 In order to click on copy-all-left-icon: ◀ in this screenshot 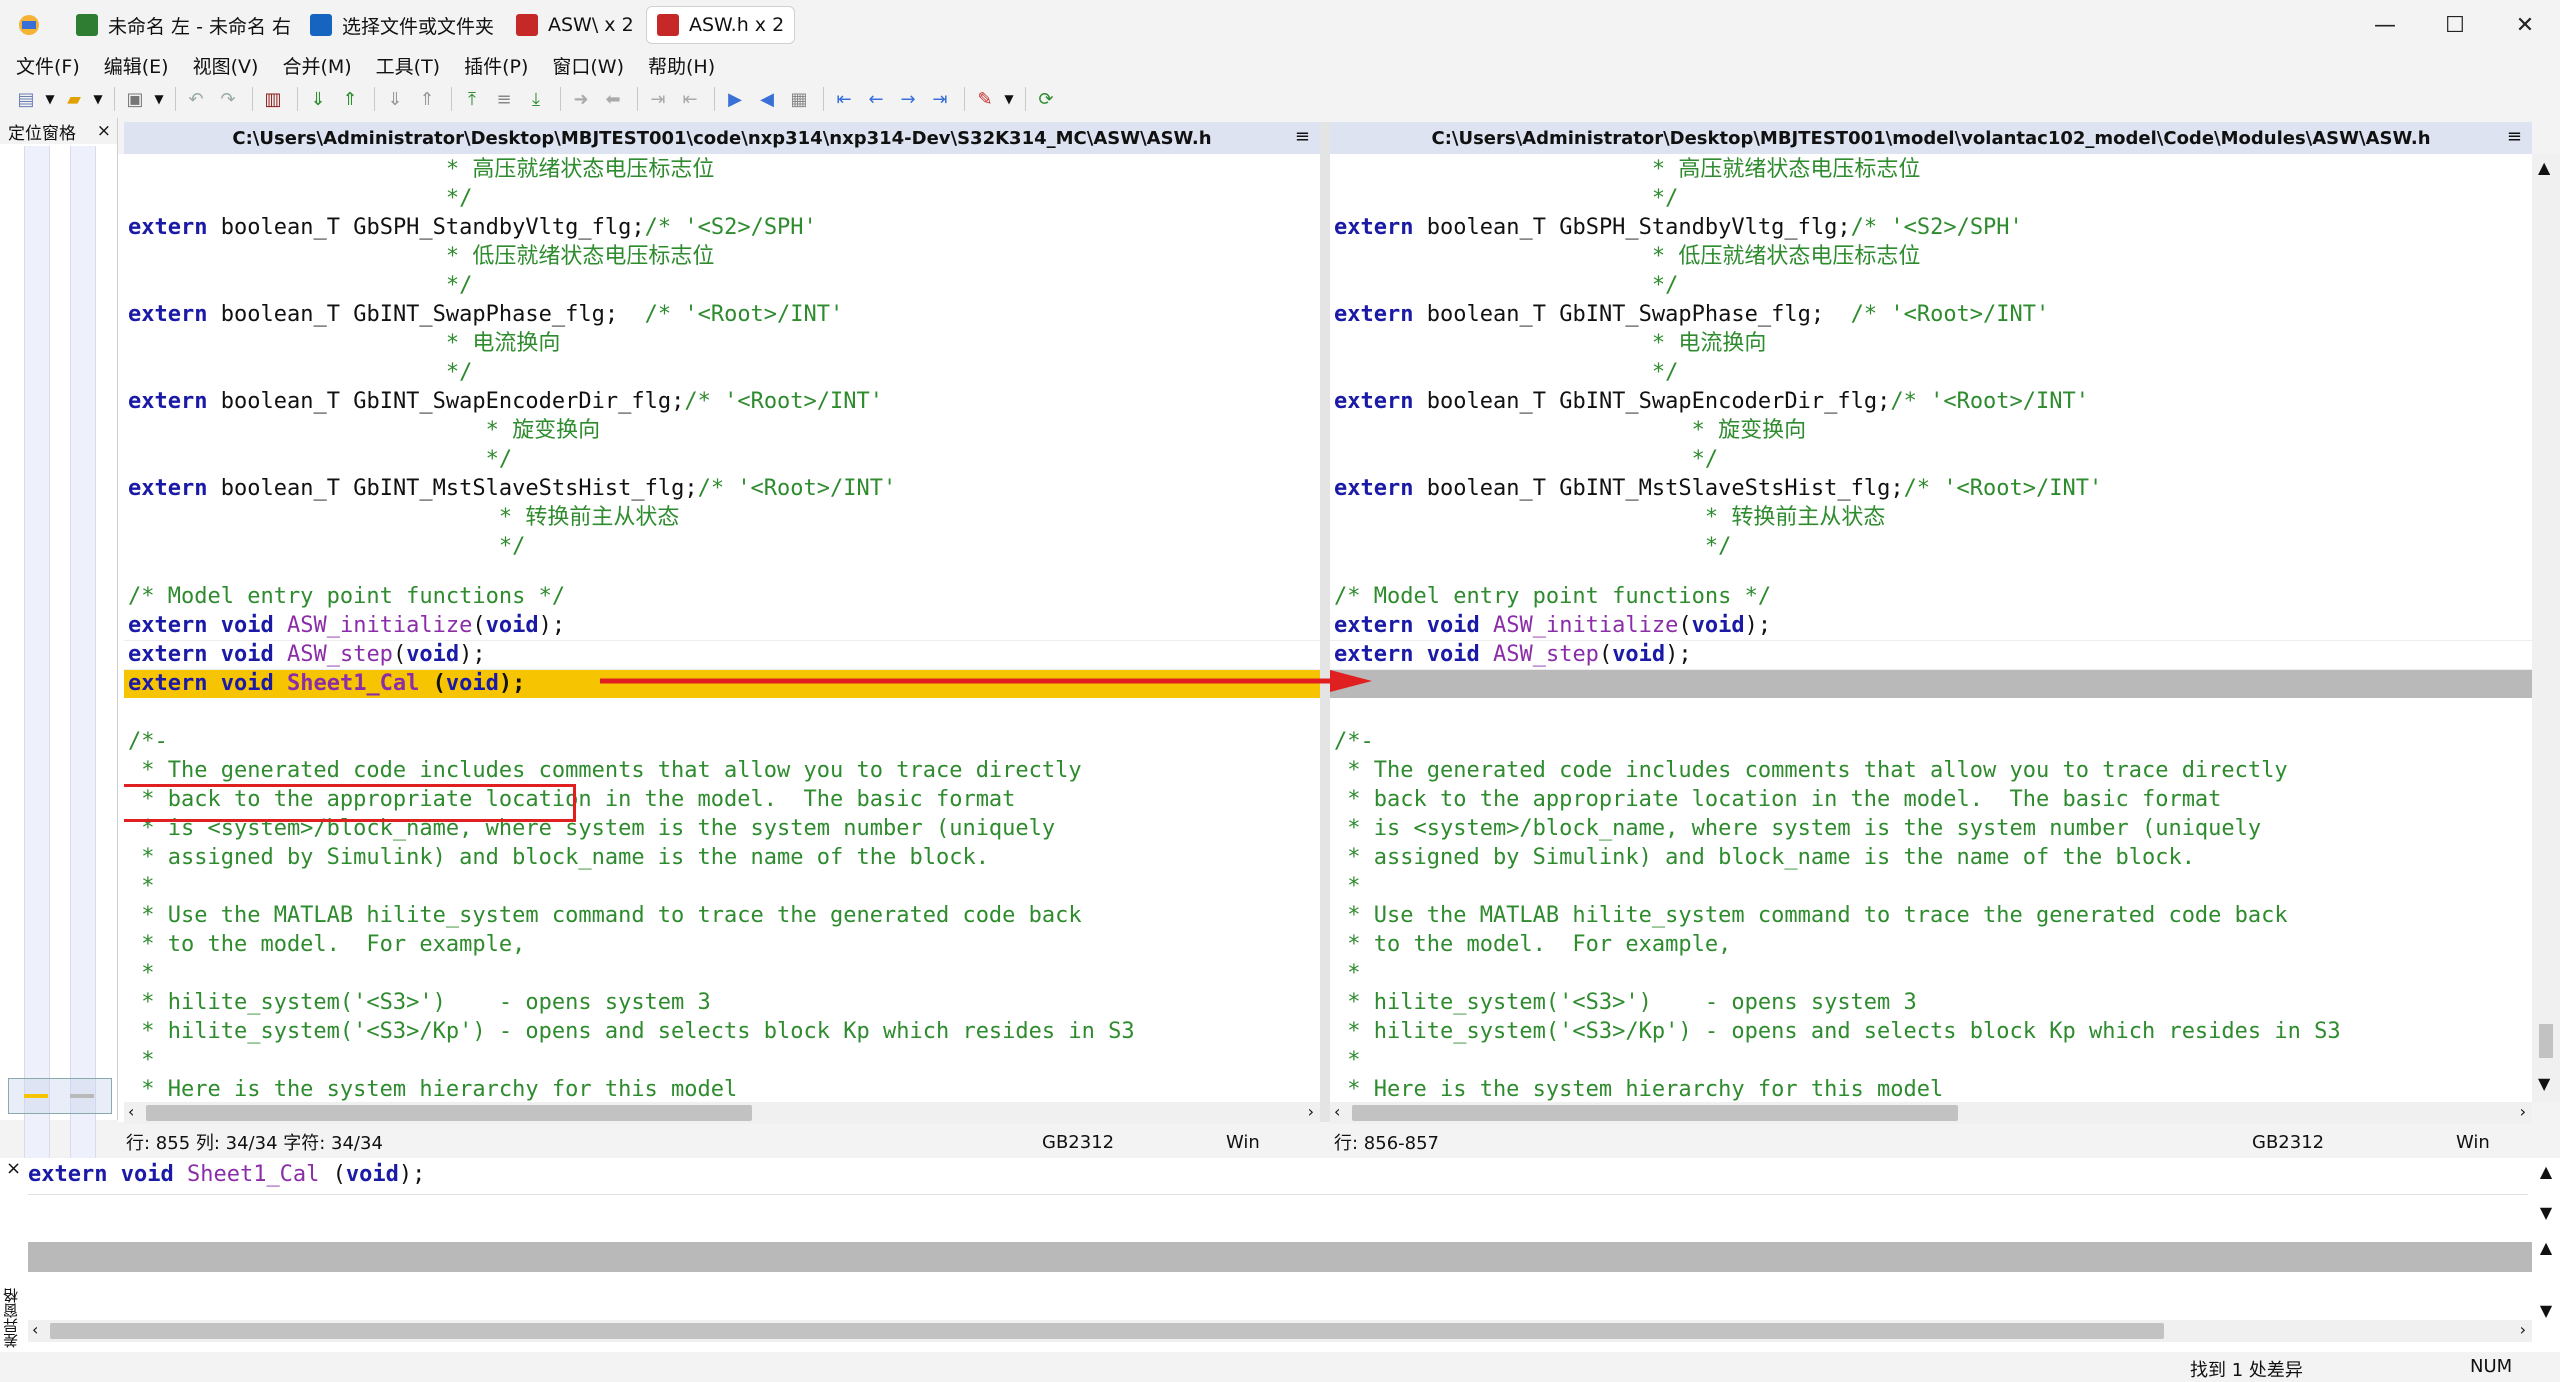, I will do `click(767, 99)`.